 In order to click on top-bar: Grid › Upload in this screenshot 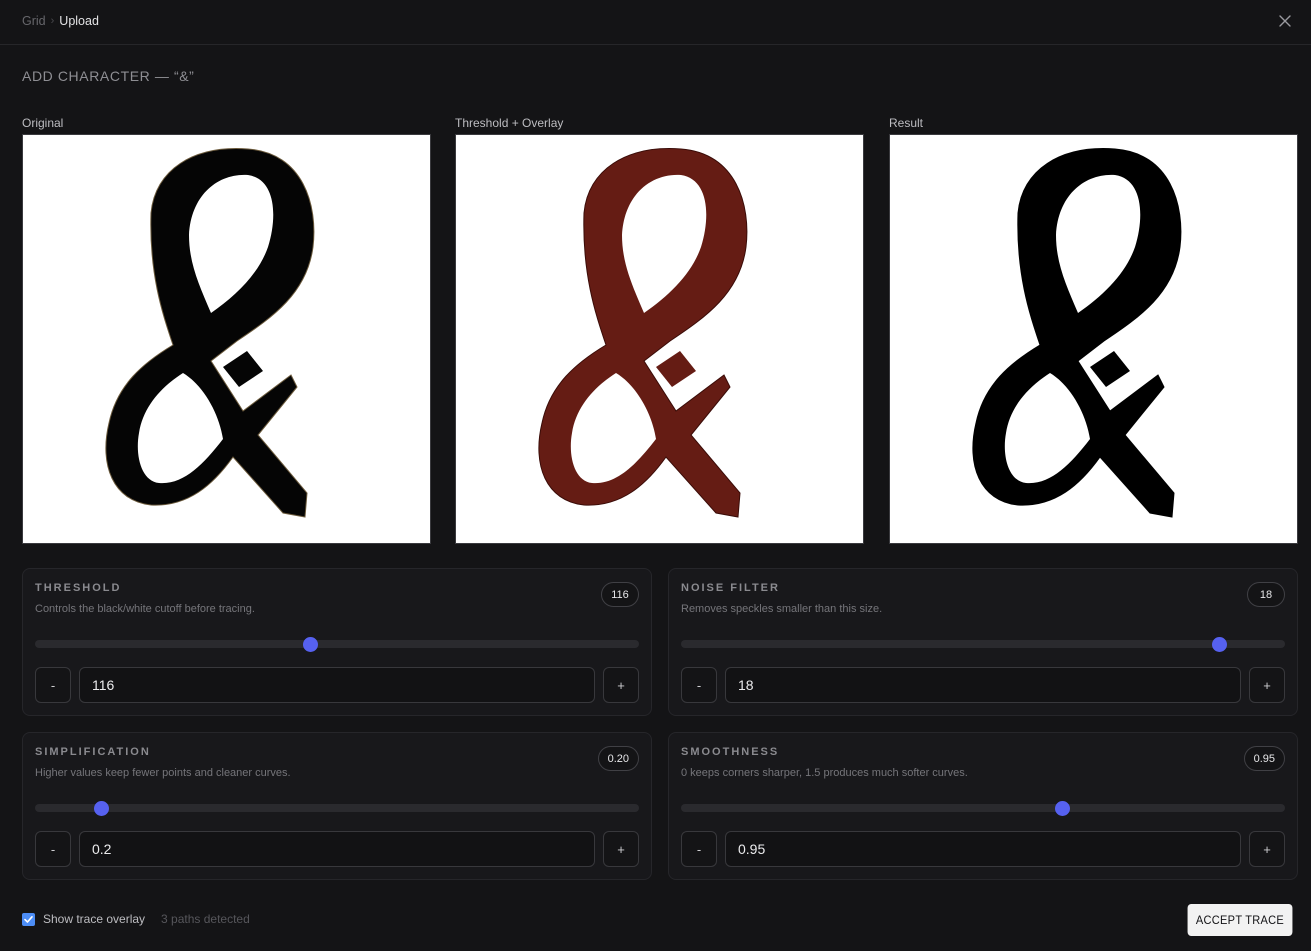, I will do `click(655, 22)`.